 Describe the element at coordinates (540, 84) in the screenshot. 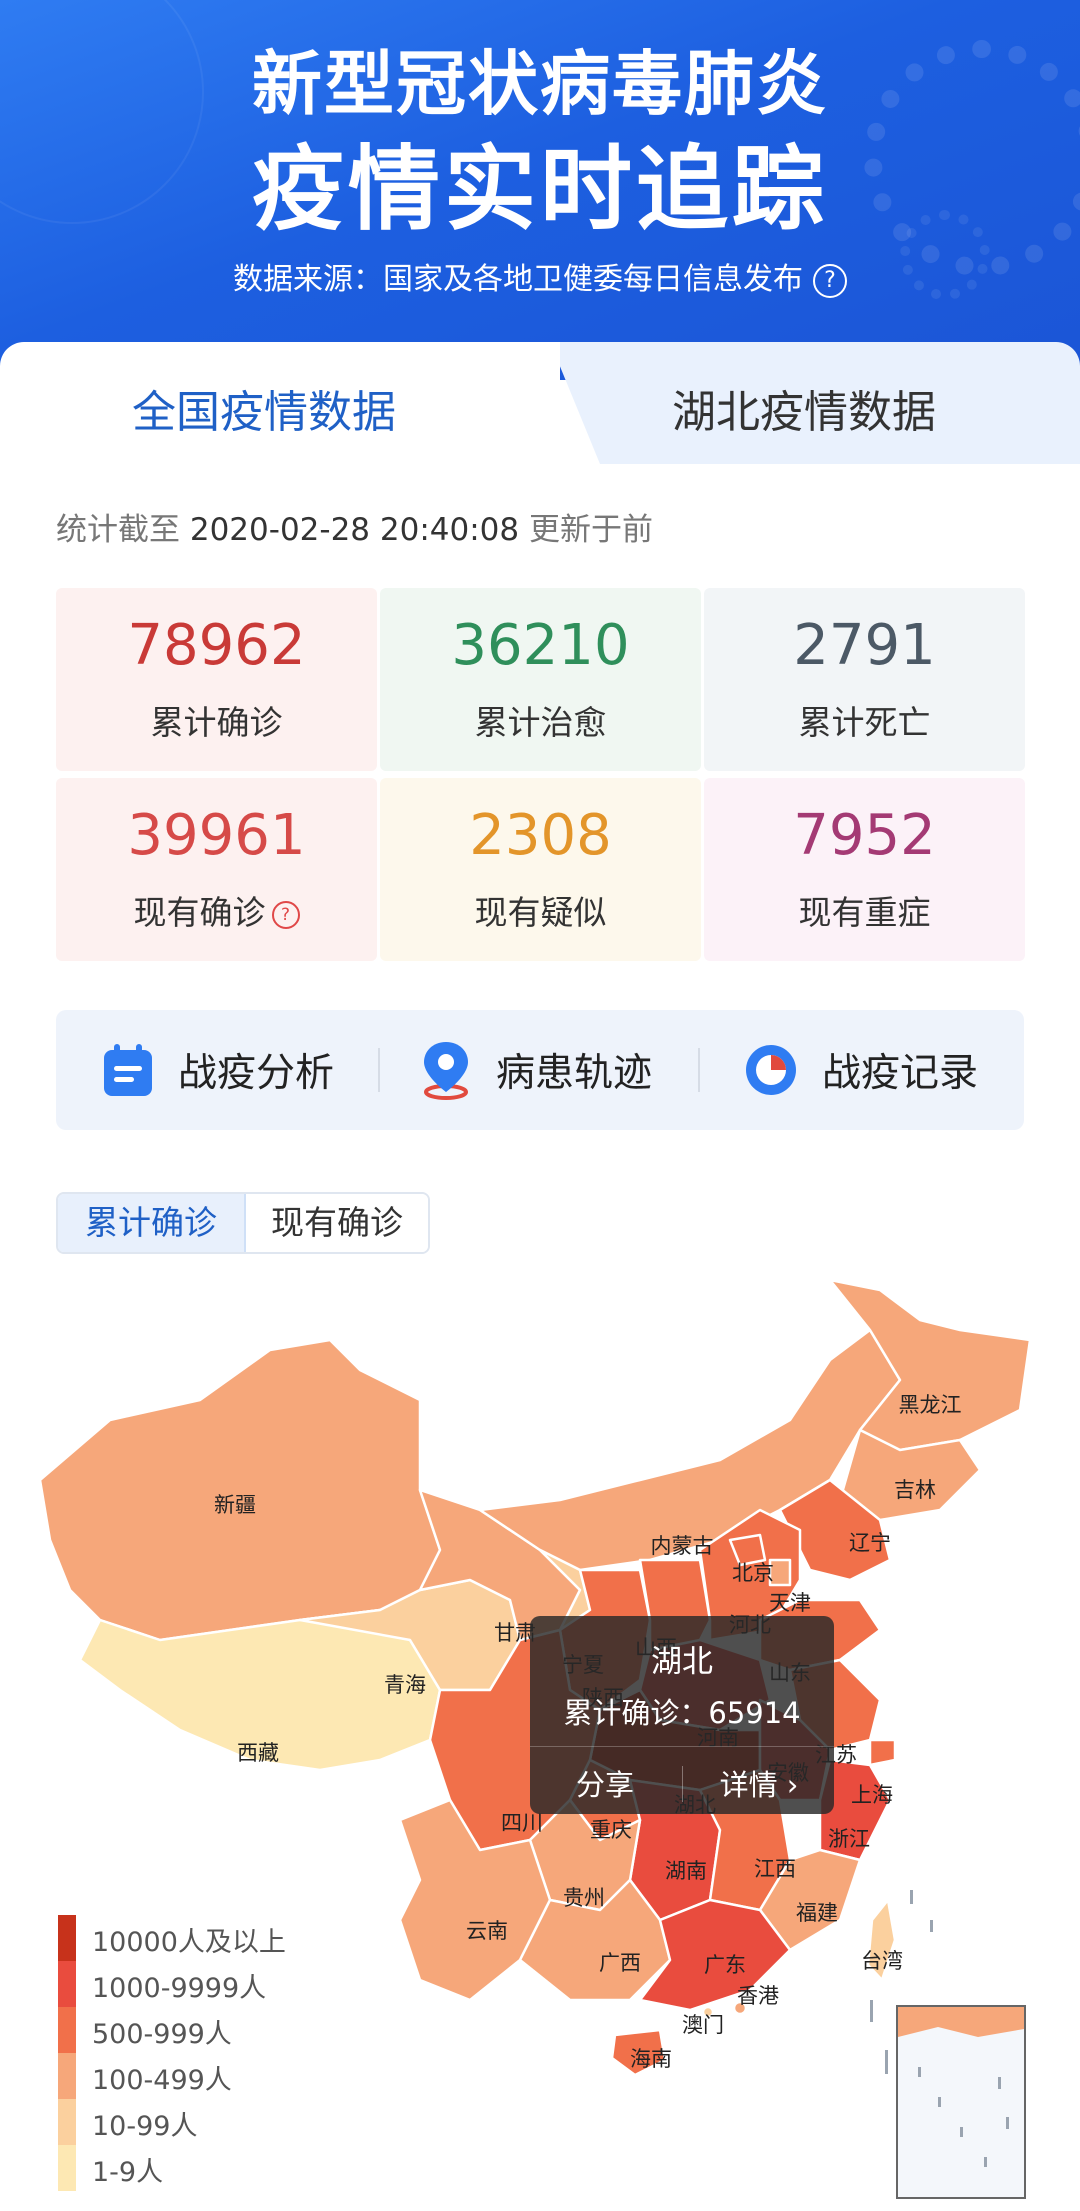

I see `page-title-line1: 新型冠状病毒肺炎` at that location.